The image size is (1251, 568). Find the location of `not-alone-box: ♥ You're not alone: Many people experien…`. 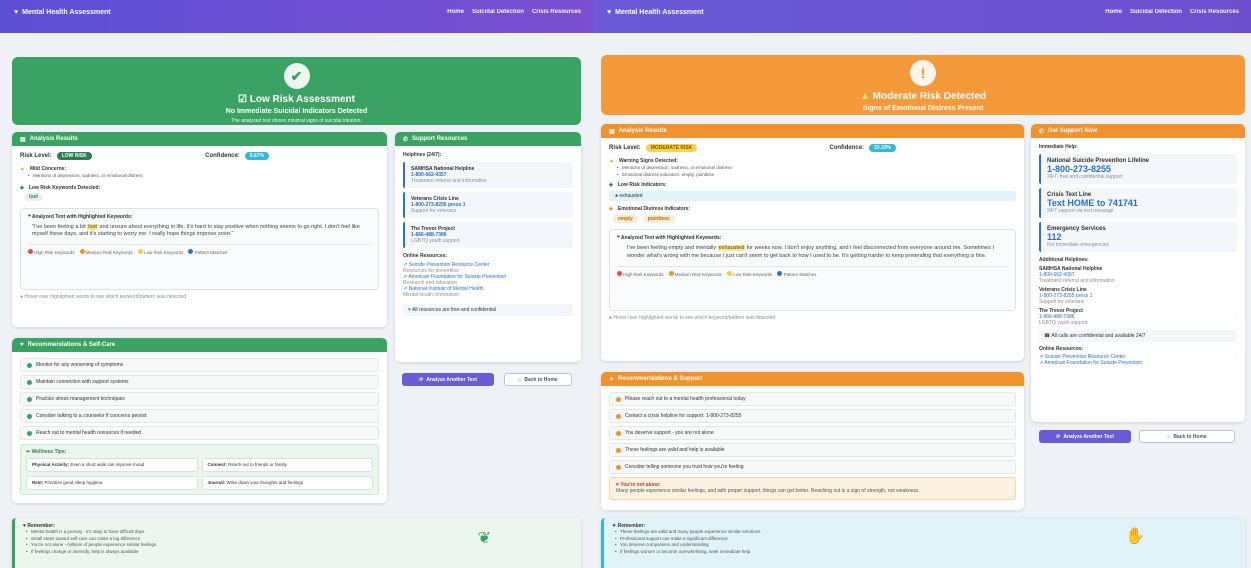

not-alone-box: ♥ You're not alone: Many people experien… is located at coordinates (812, 488).